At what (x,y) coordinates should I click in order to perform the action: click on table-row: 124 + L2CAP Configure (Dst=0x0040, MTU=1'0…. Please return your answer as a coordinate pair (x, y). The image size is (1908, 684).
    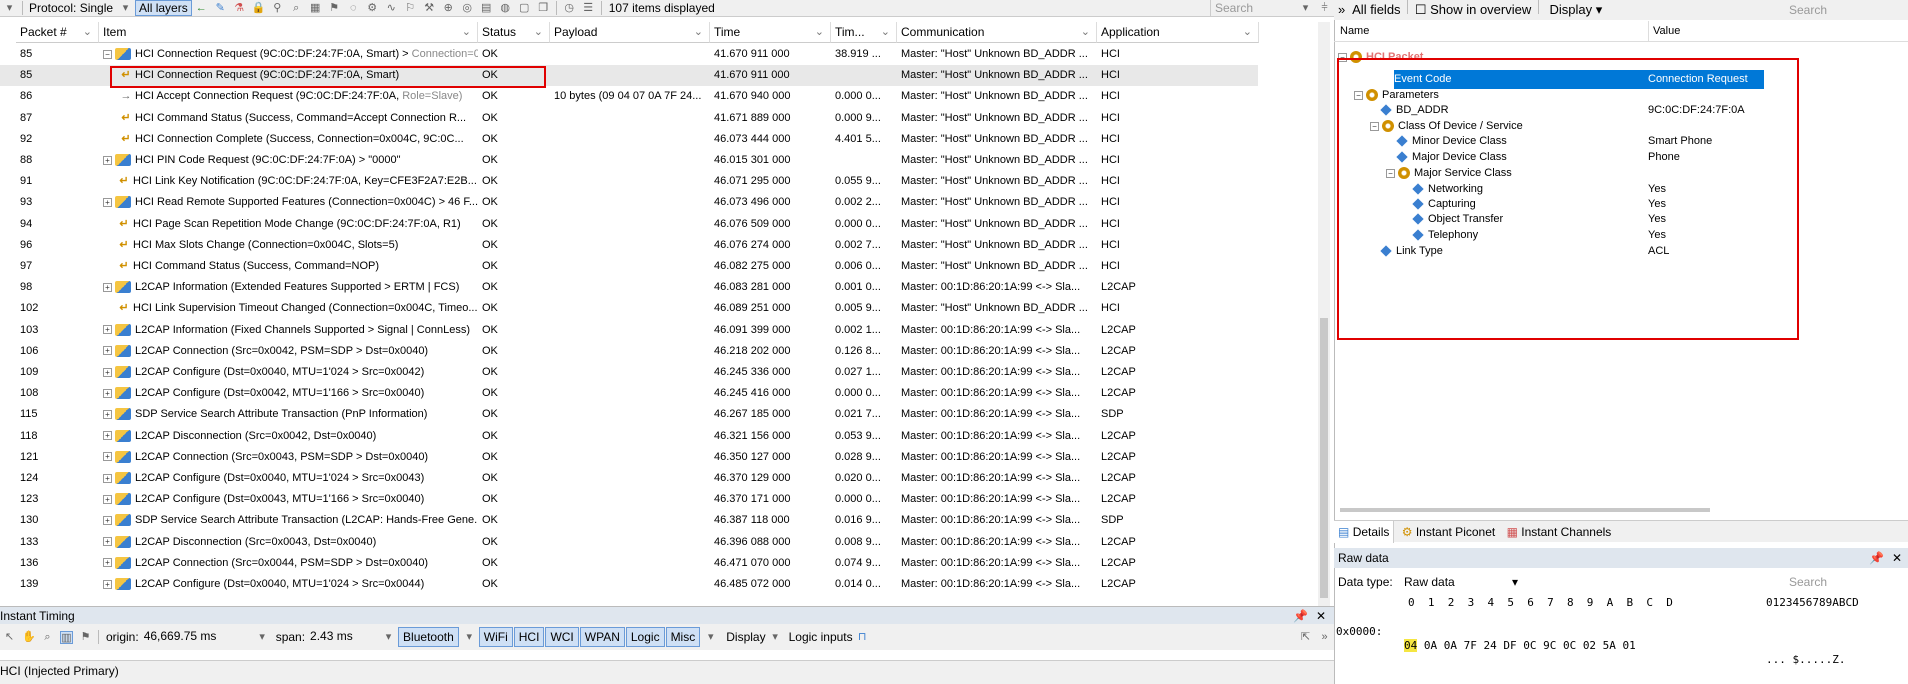
    Looking at the image, I should click on (629, 478).